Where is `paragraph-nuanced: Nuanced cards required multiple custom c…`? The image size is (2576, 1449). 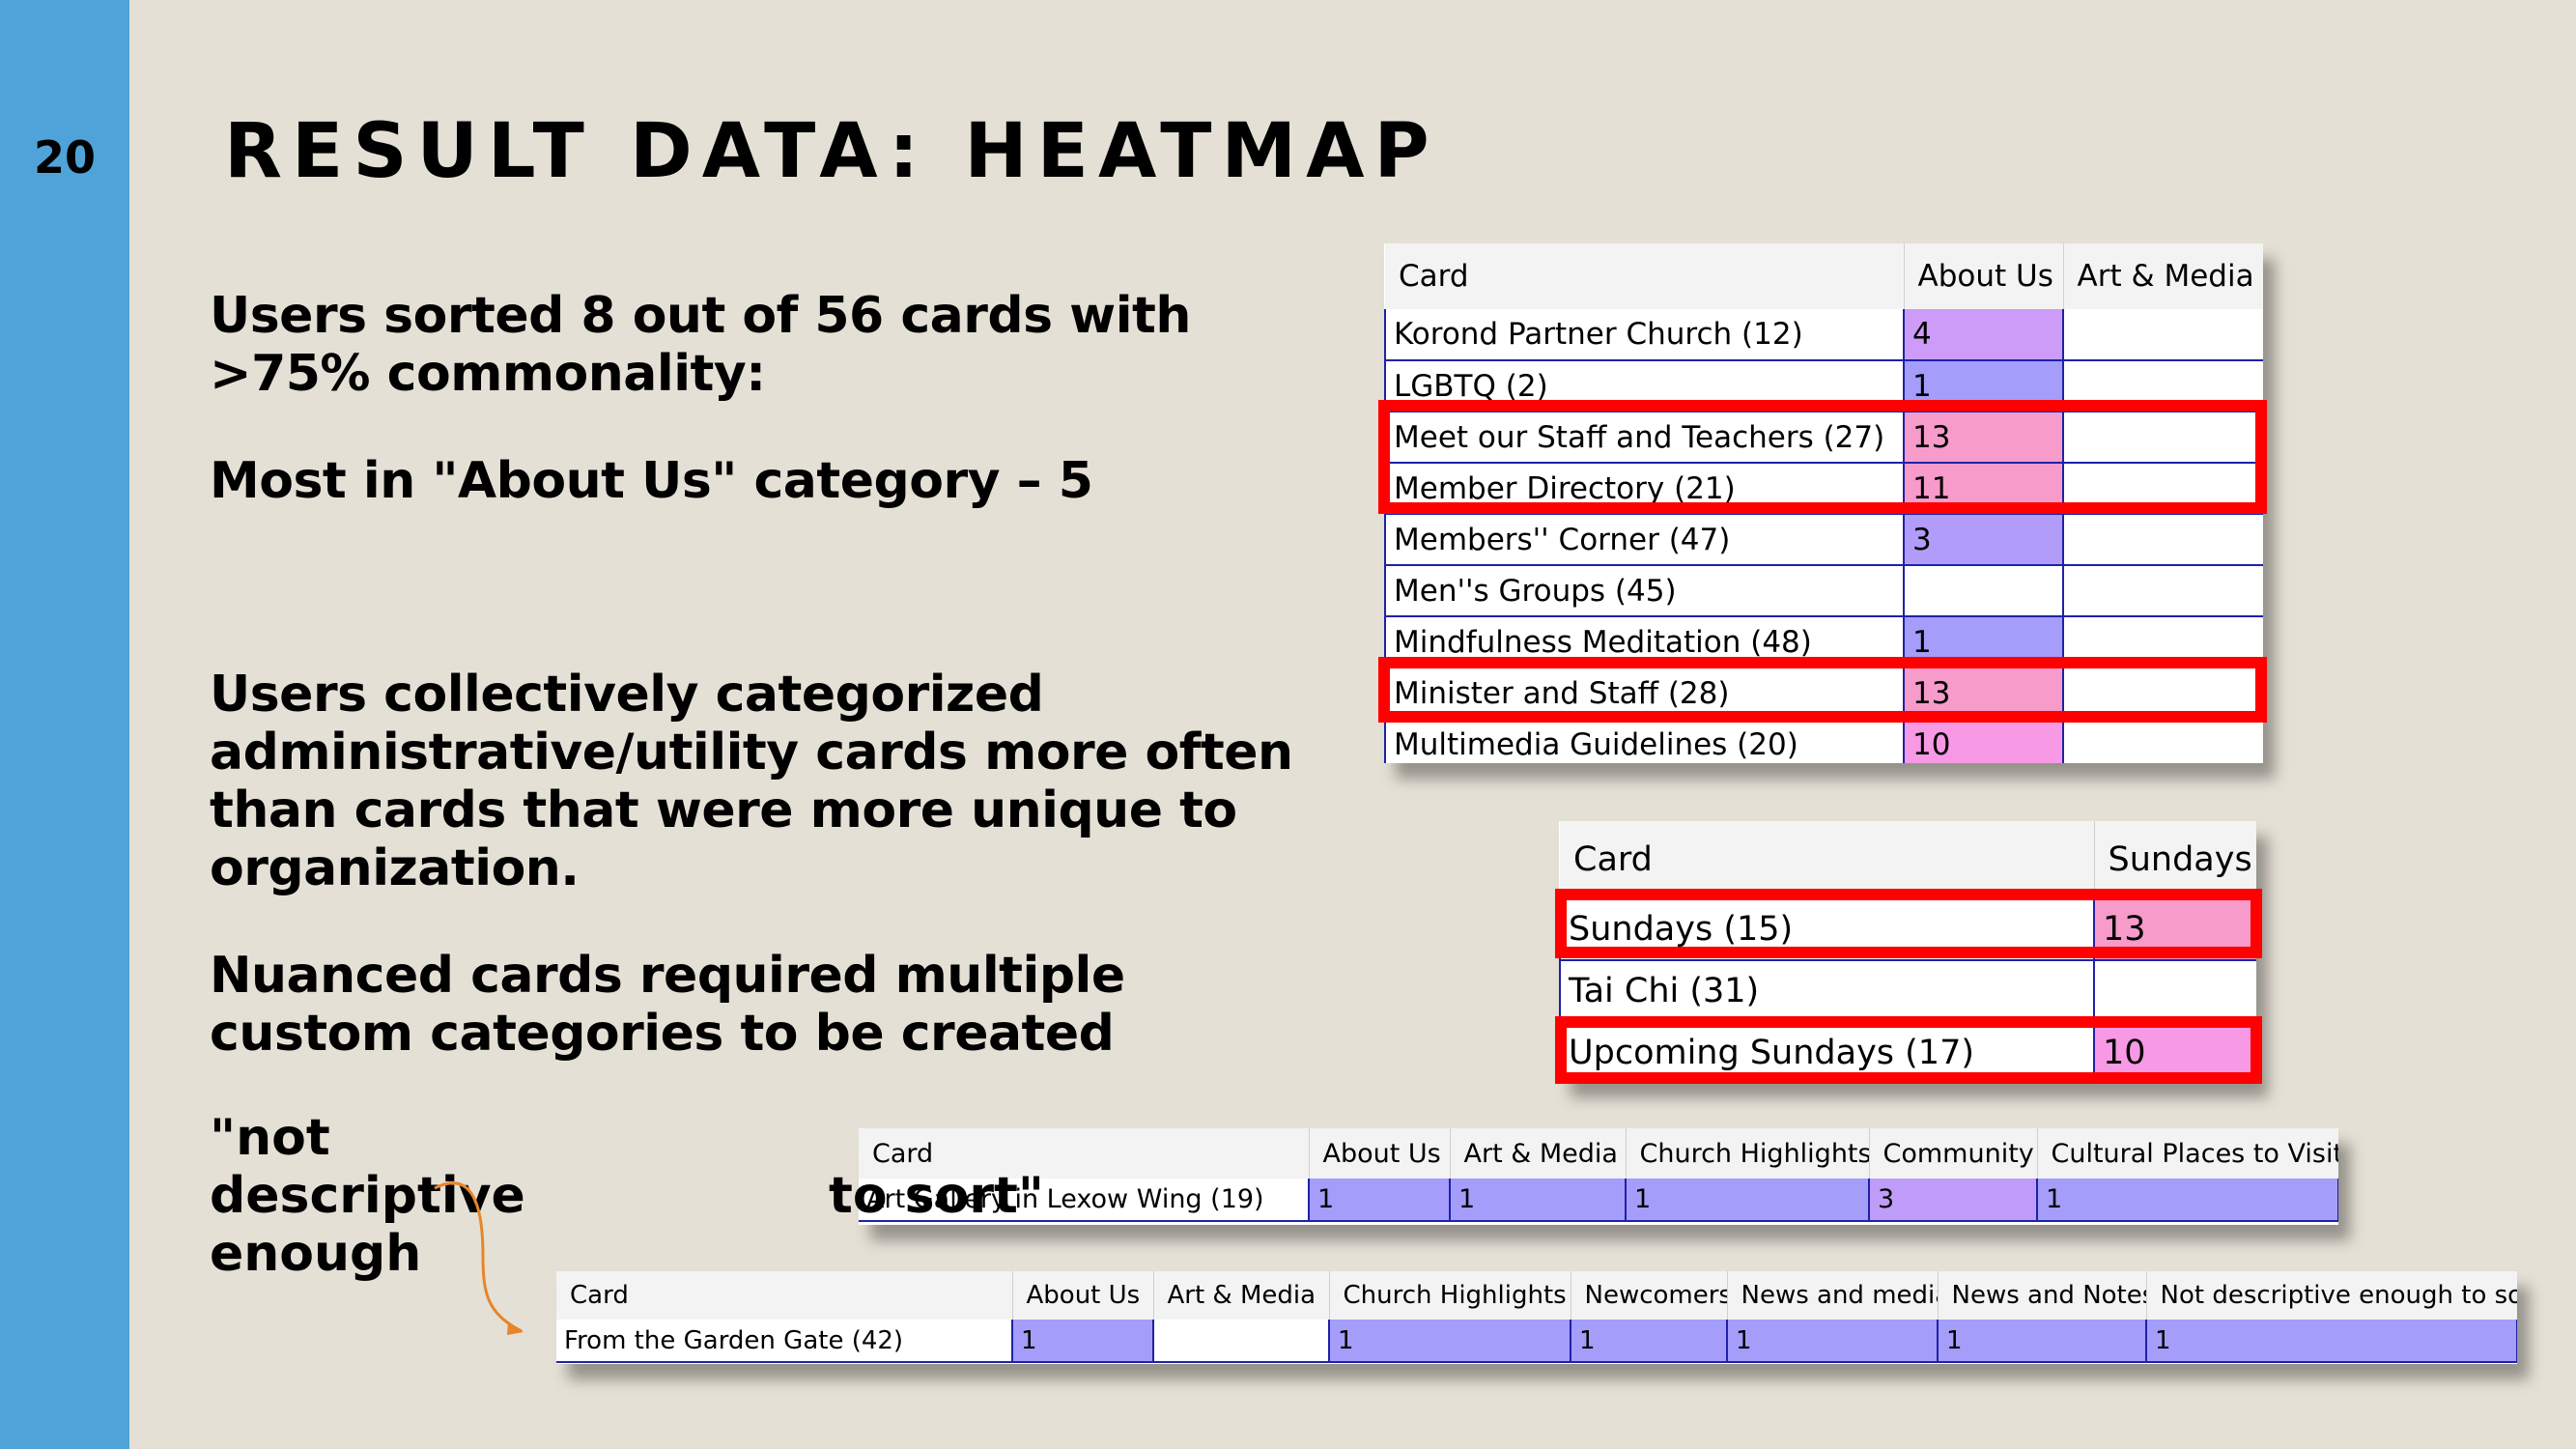
paragraph-nuanced: Nuanced cards required multiple custom c… is located at coordinates (667, 1005).